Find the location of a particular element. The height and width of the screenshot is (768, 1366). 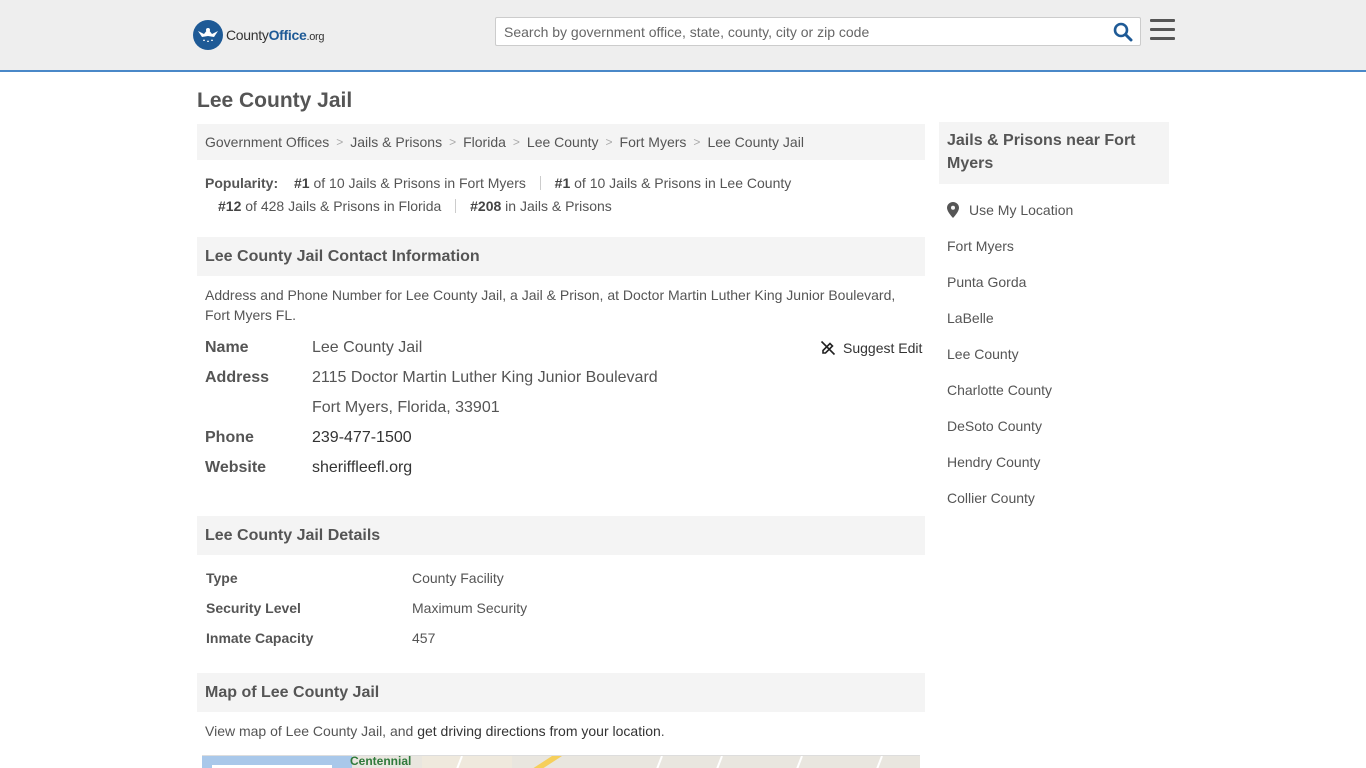

hamburger-menu-icon is located at coordinates (1162, 30).